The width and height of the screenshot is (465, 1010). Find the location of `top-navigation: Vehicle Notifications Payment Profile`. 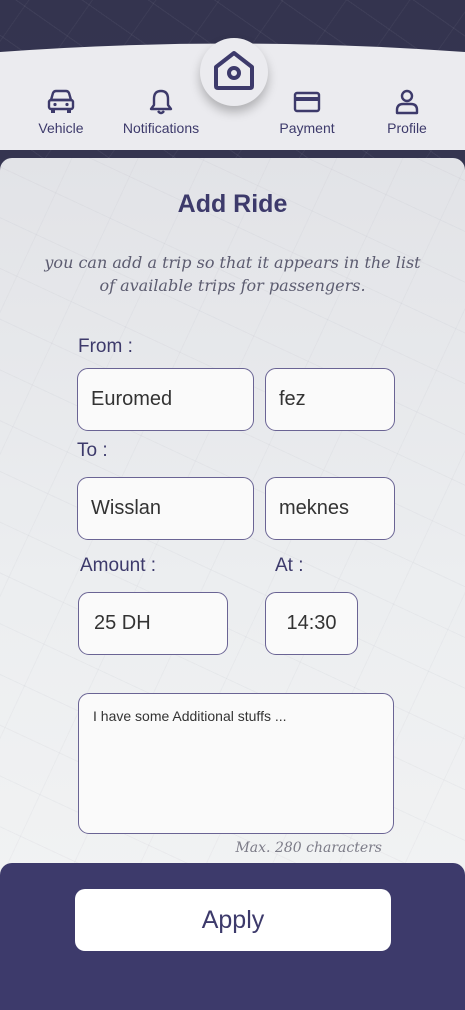

top-navigation: Vehicle Notifications Payment Profile is located at coordinates (232, 75).